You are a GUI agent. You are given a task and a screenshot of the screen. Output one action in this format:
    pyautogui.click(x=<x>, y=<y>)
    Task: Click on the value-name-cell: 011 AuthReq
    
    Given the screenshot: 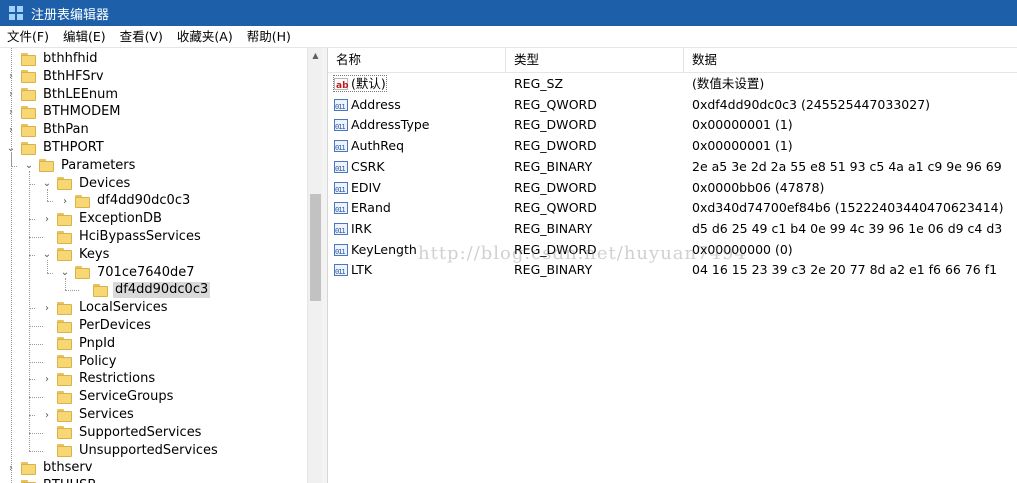 What is the action you would take?
    pyautogui.click(x=369, y=145)
    